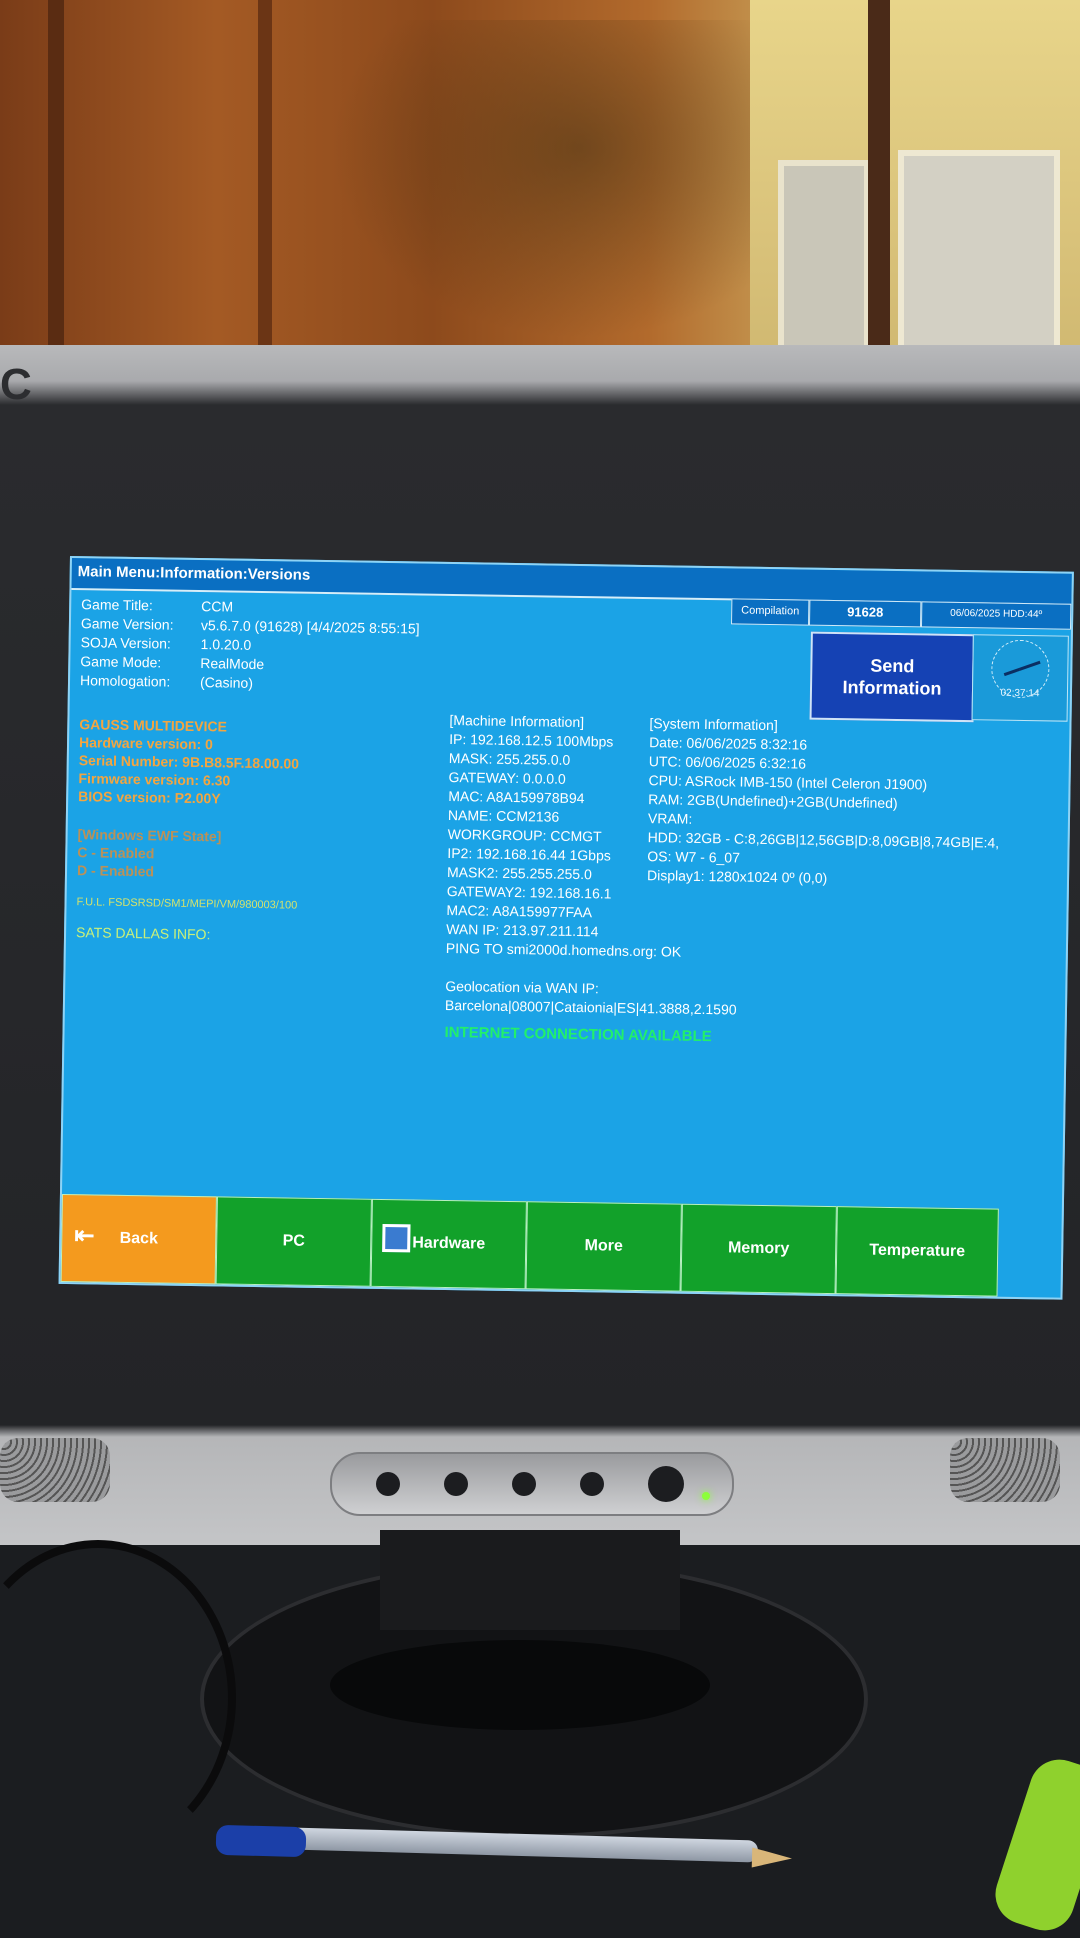  Describe the element at coordinates (694, 857) in the screenshot. I see `os-value: OS: W7 - 6_07` at that location.